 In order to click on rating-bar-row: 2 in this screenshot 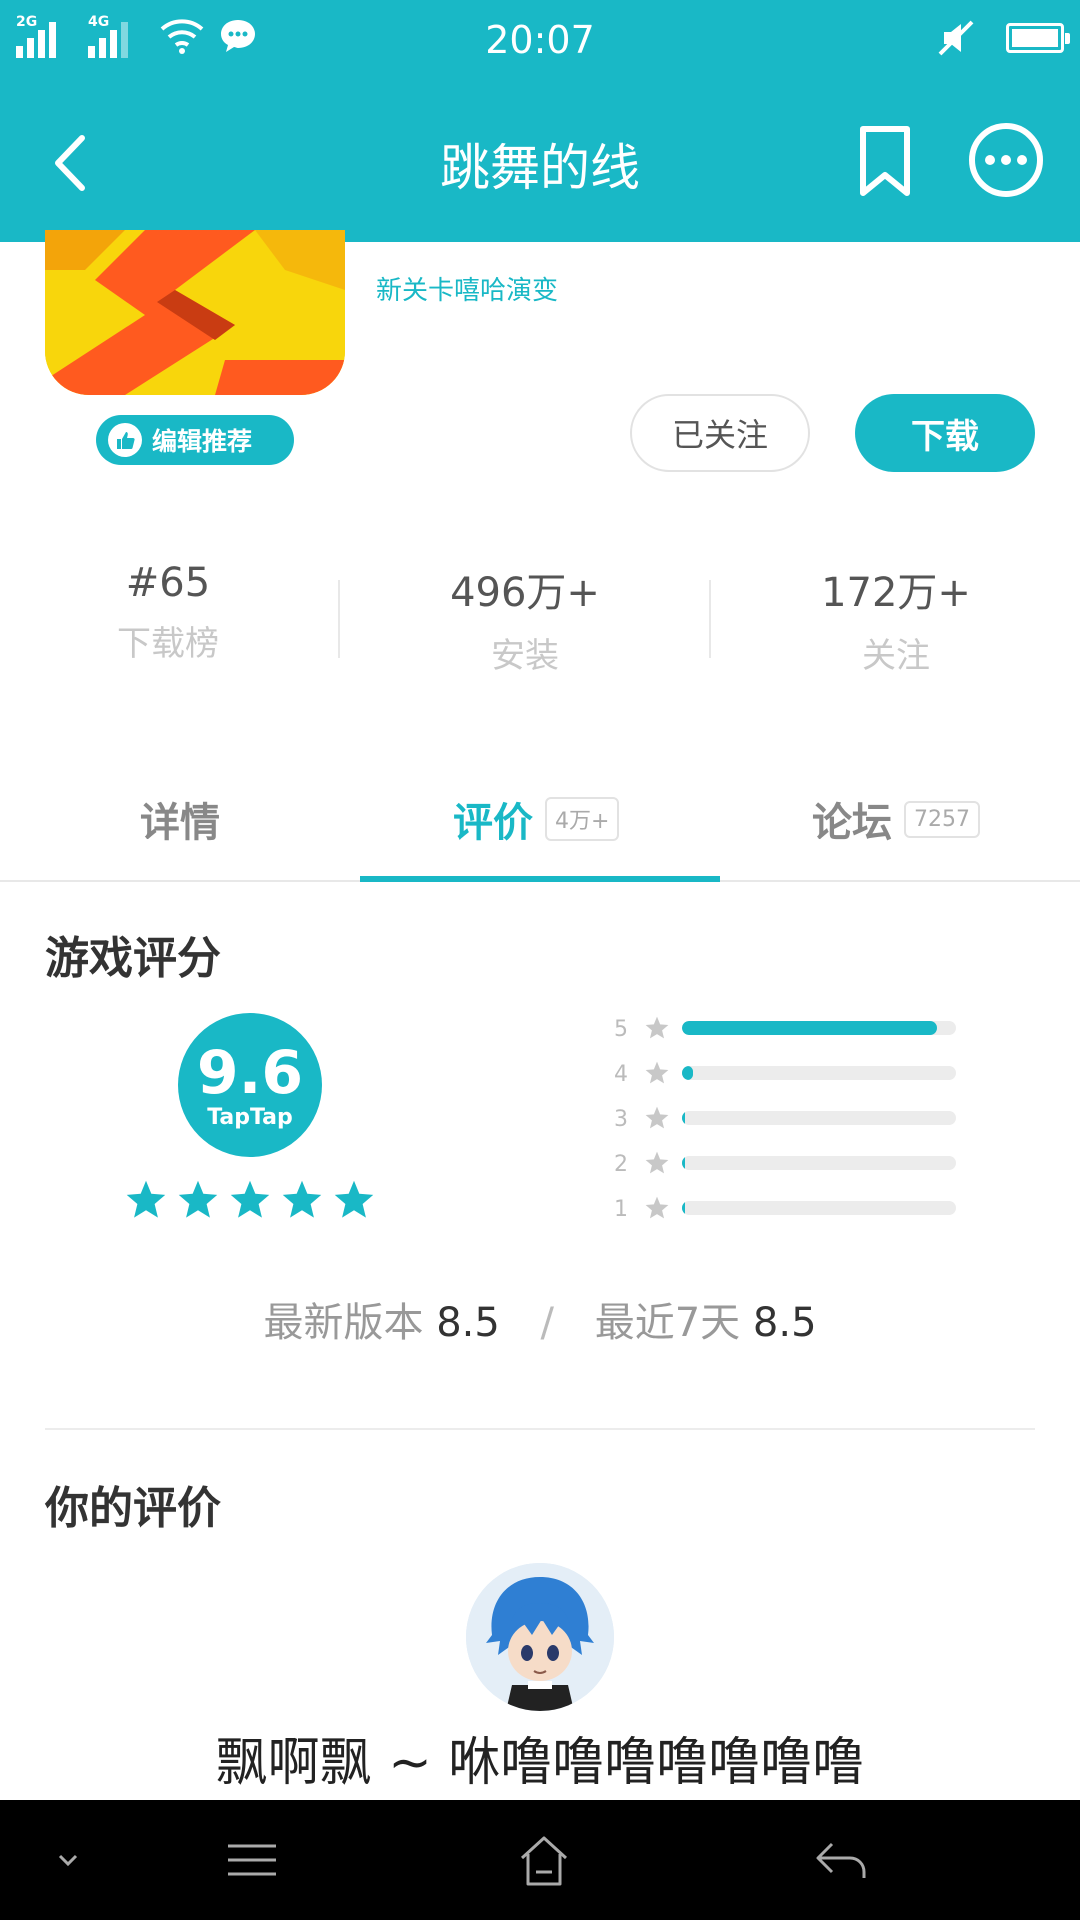, I will do `click(785, 1170)`.